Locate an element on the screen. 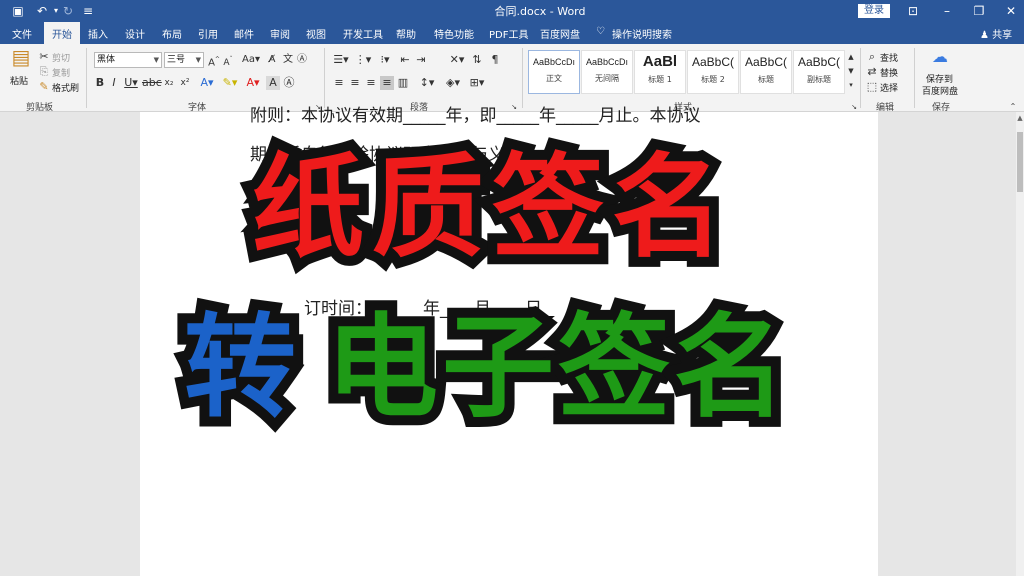 Image resolution: width=1024 pixels, height=576 pixels. find-button: 查找 is located at coordinates (889, 57).